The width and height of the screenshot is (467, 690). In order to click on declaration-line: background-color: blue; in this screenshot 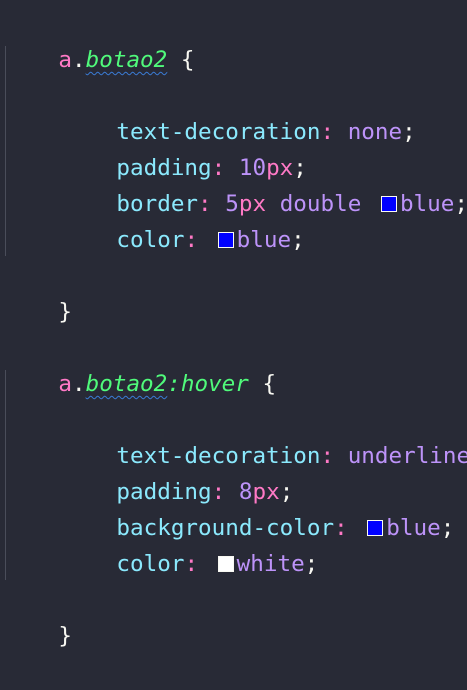, I will do `click(258, 507)`.